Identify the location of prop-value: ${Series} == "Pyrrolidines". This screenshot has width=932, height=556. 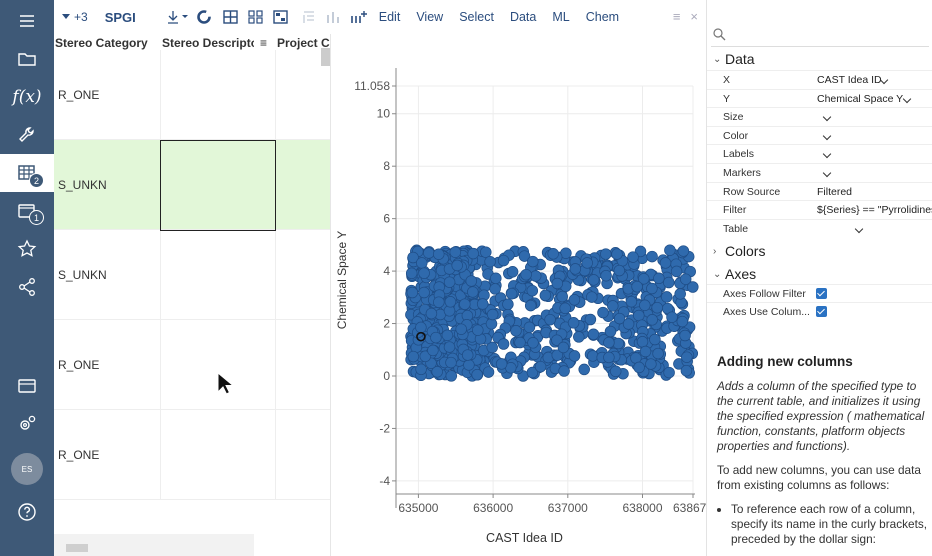
(874, 210).